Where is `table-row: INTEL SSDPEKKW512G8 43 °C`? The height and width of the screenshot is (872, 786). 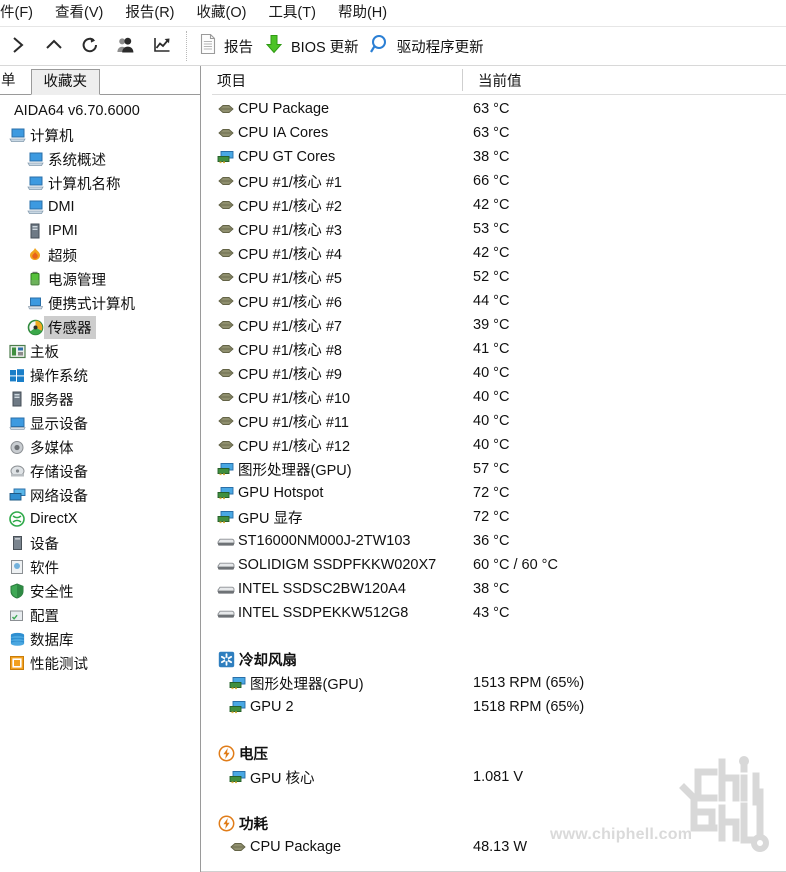
table-row: INTEL SSDPEKKW512G8 43 °C is located at coordinates (499, 613).